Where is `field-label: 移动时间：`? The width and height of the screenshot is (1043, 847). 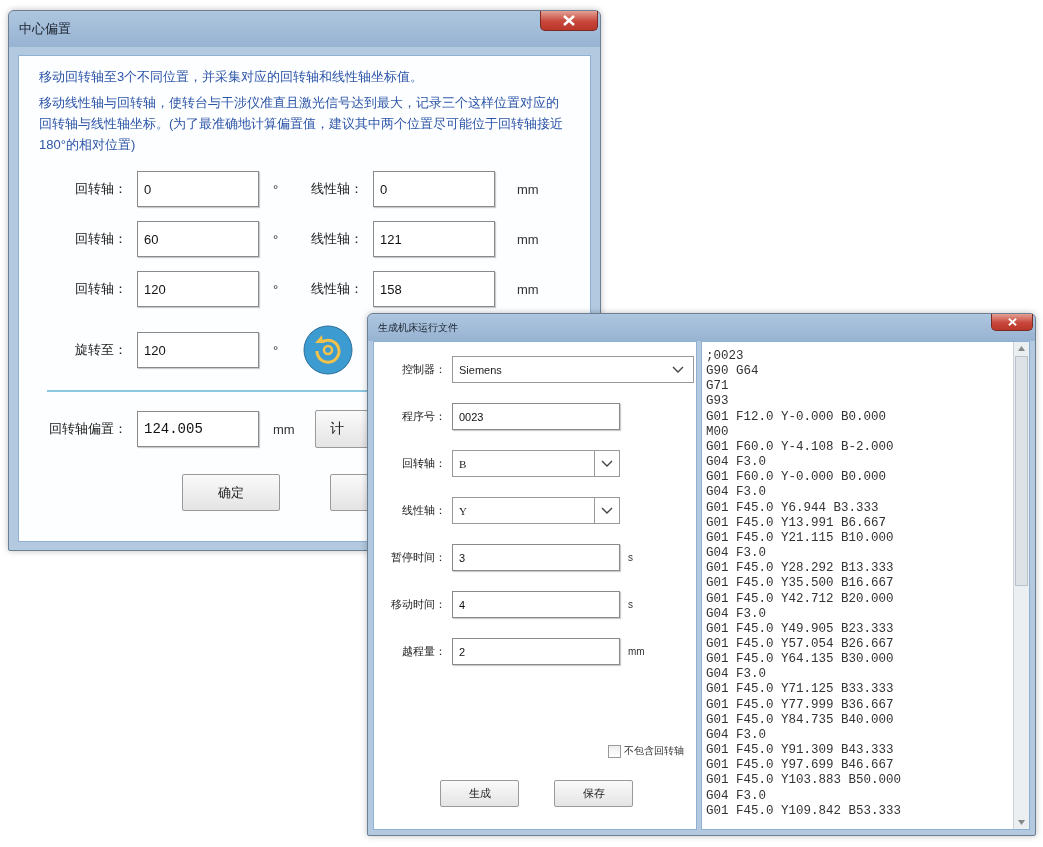
field-label: 移动时间： is located at coordinates (418, 604).